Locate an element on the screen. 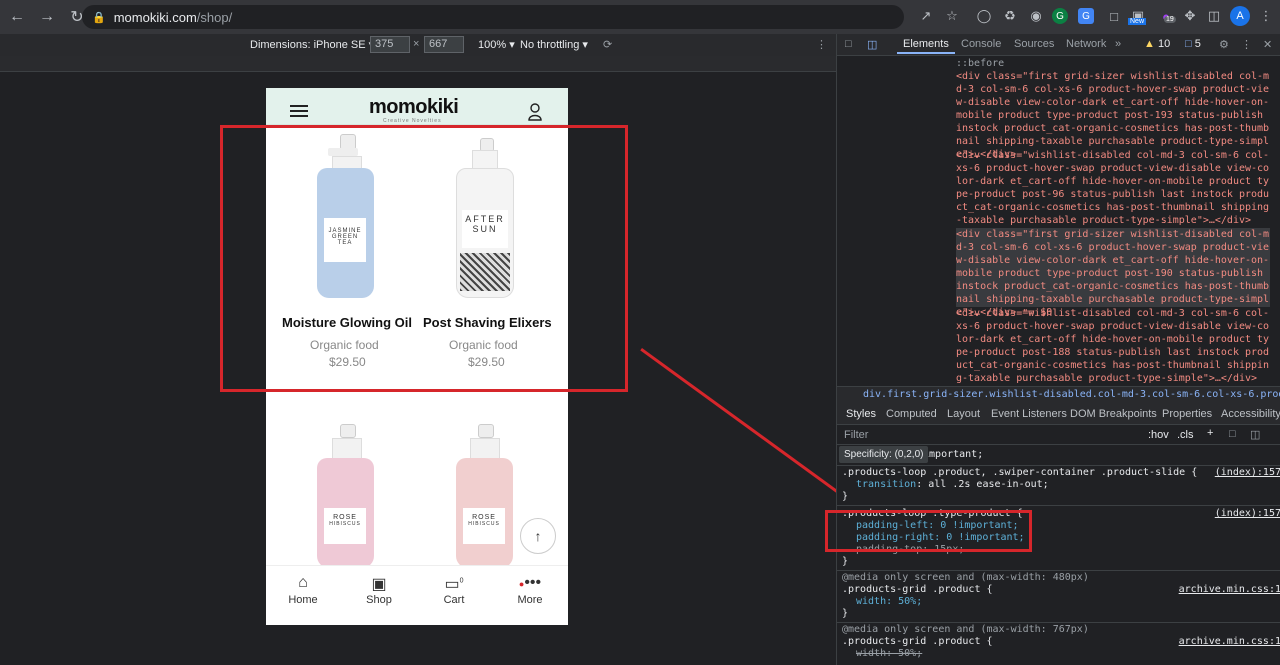 The image size is (1280, 665). close-devtools-icon: ✕ is located at coordinates (1267, 44).